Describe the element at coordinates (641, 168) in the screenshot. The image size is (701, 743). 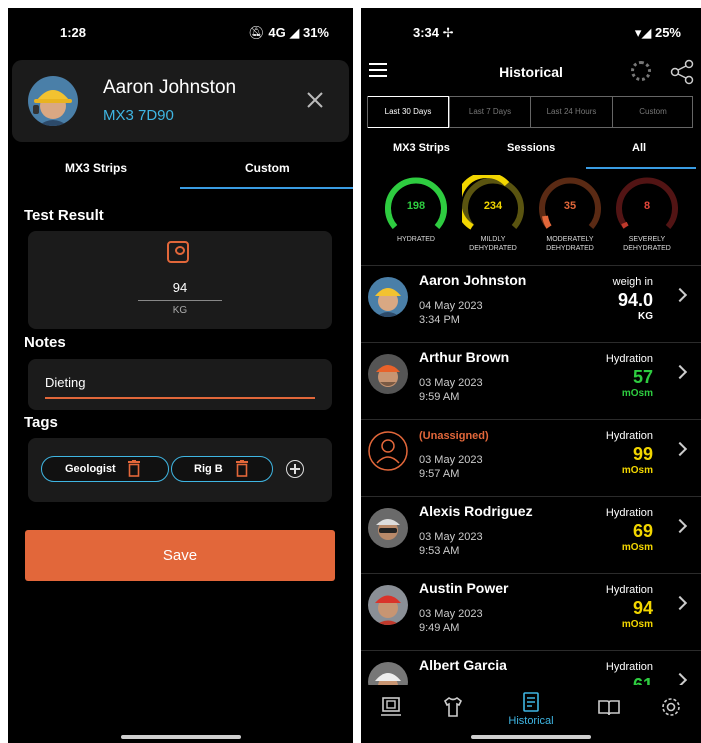
I see `active-tab-indicator` at that location.